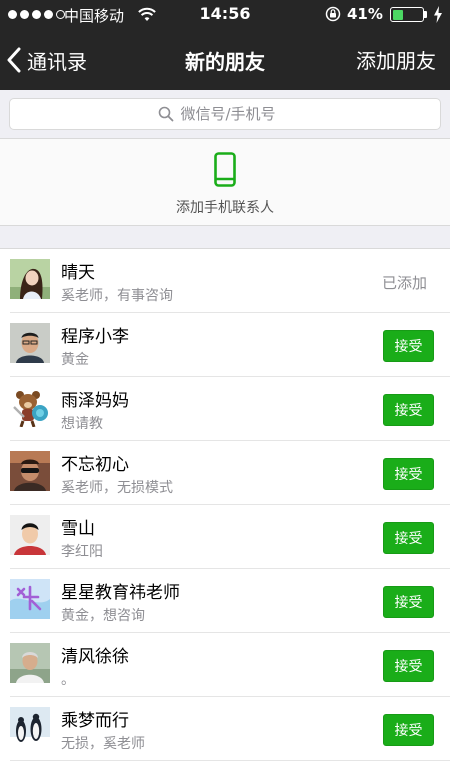 The image size is (450, 761). What do you see at coordinates (95, 401) in the screenshot?
I see `request-name: 雨泽妈妈` at bounding box center [95, 401].